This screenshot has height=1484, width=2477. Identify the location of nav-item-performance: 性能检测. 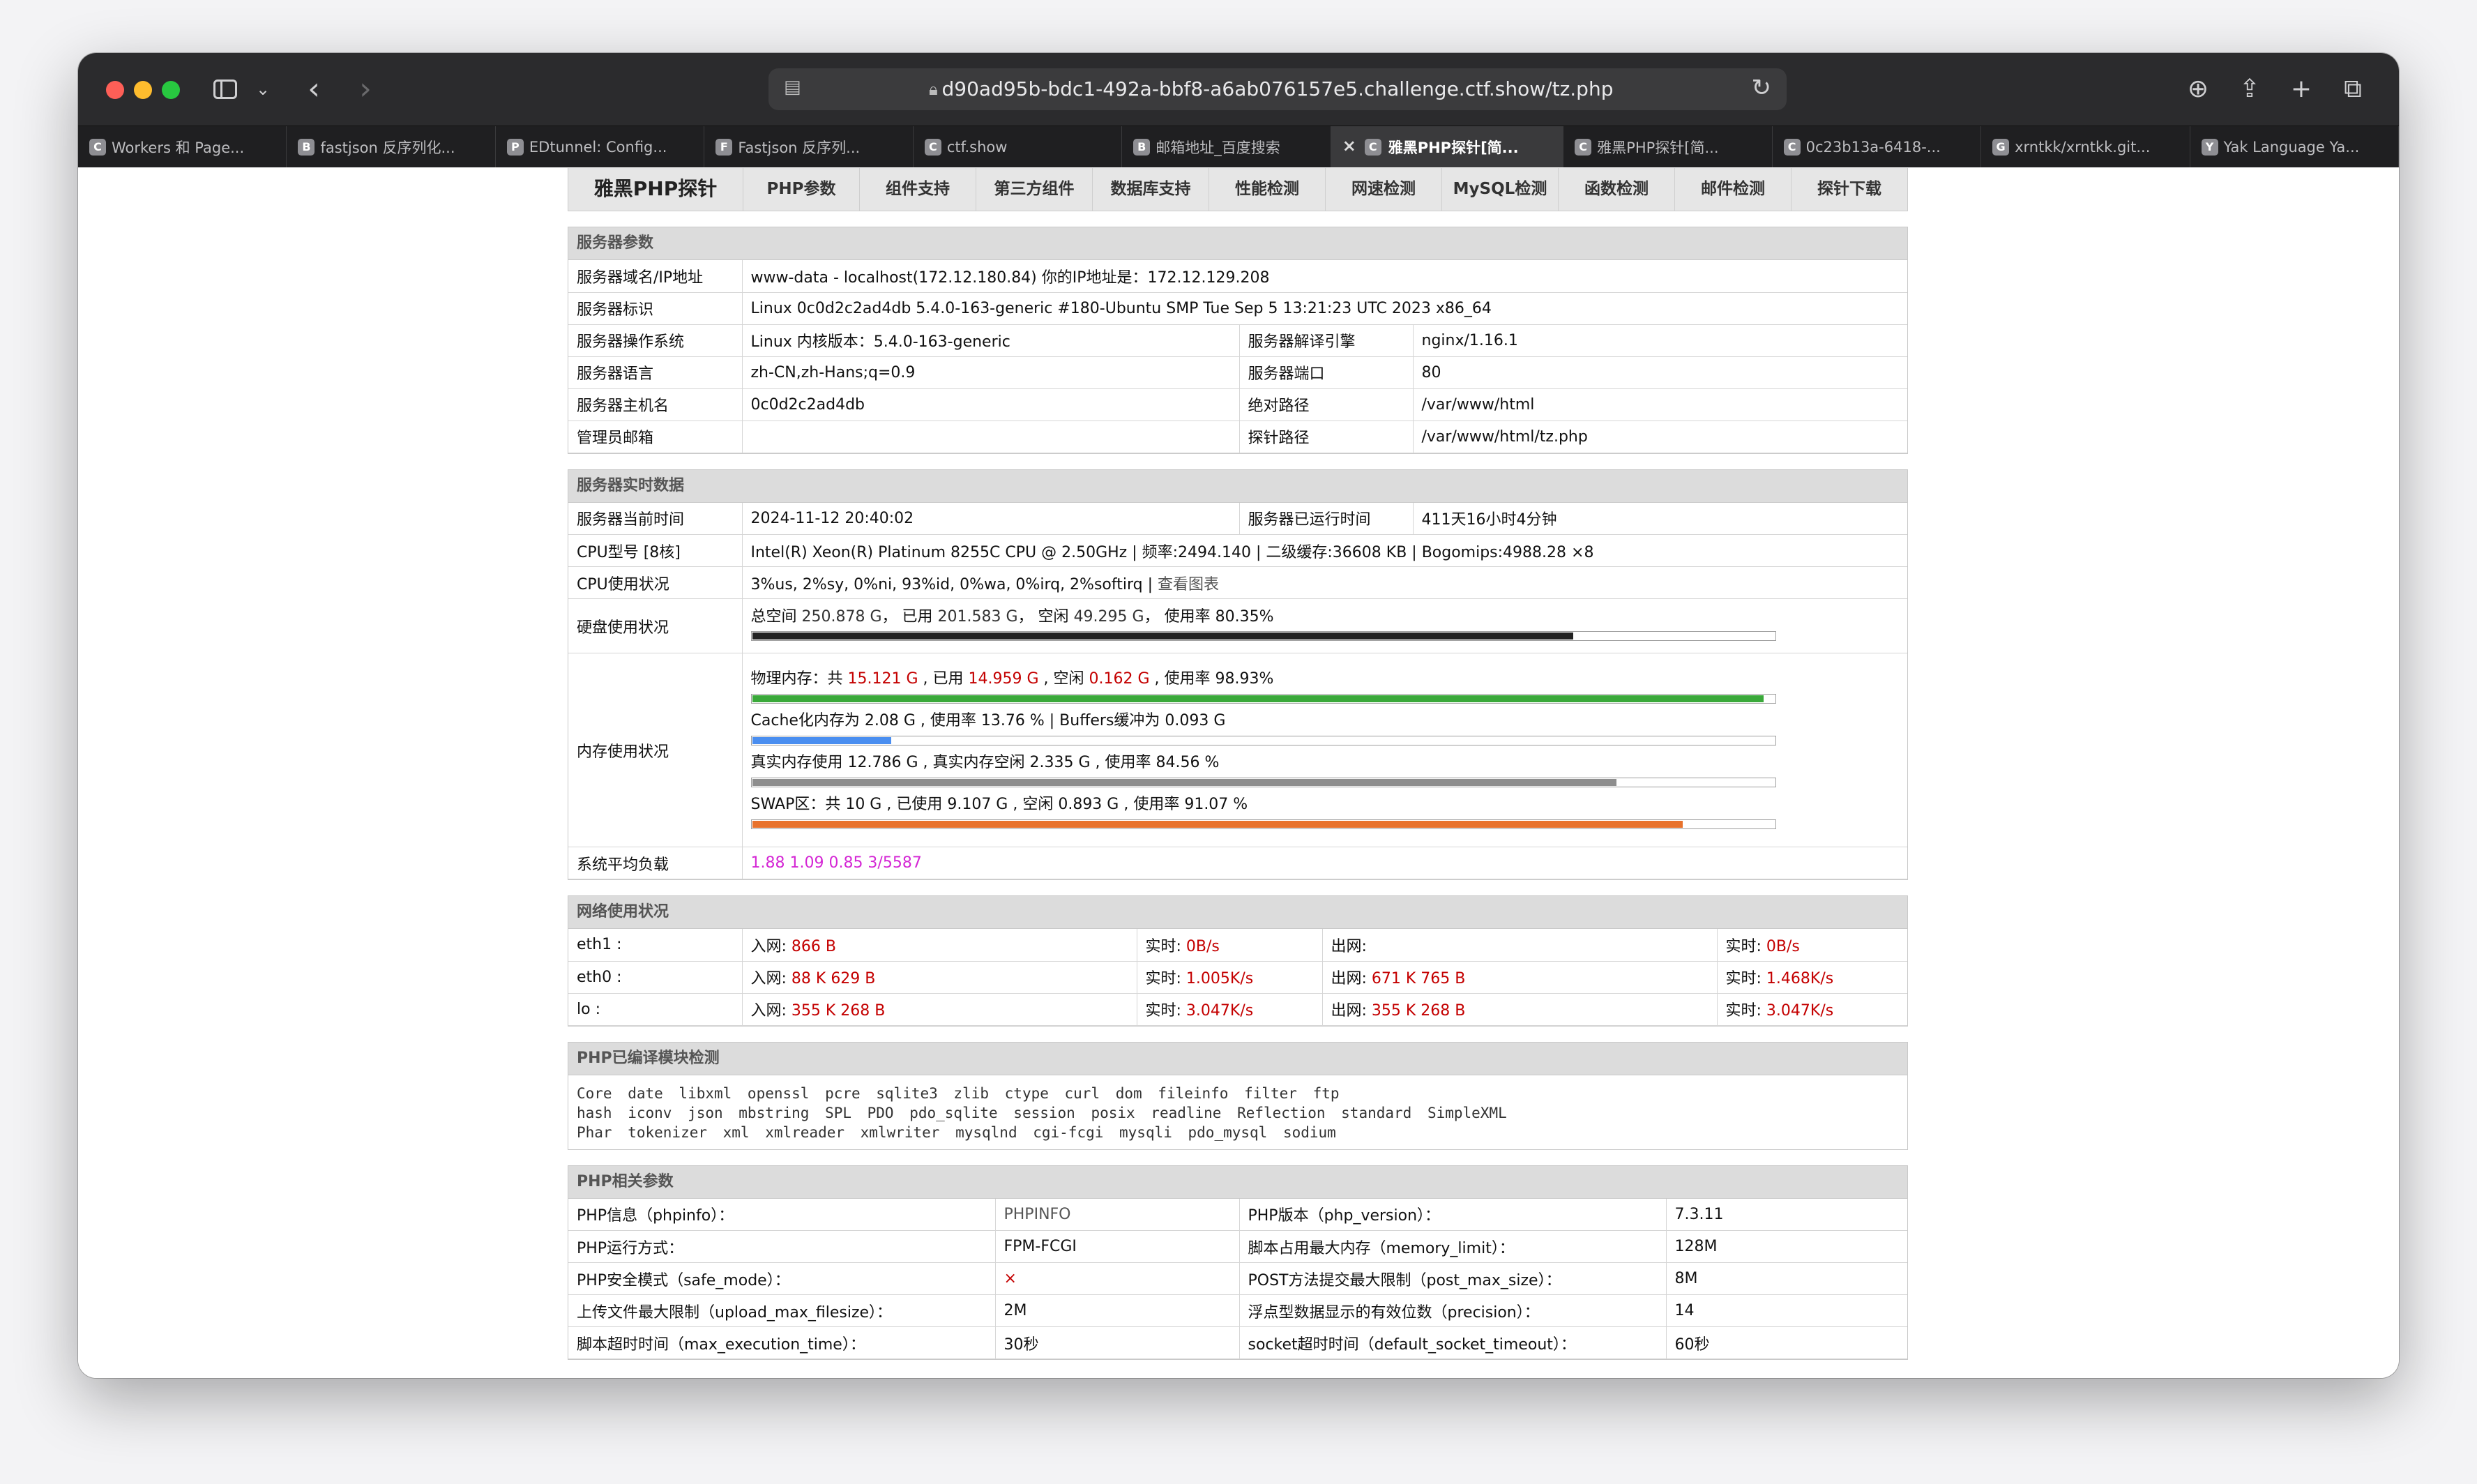
(1267, 189).